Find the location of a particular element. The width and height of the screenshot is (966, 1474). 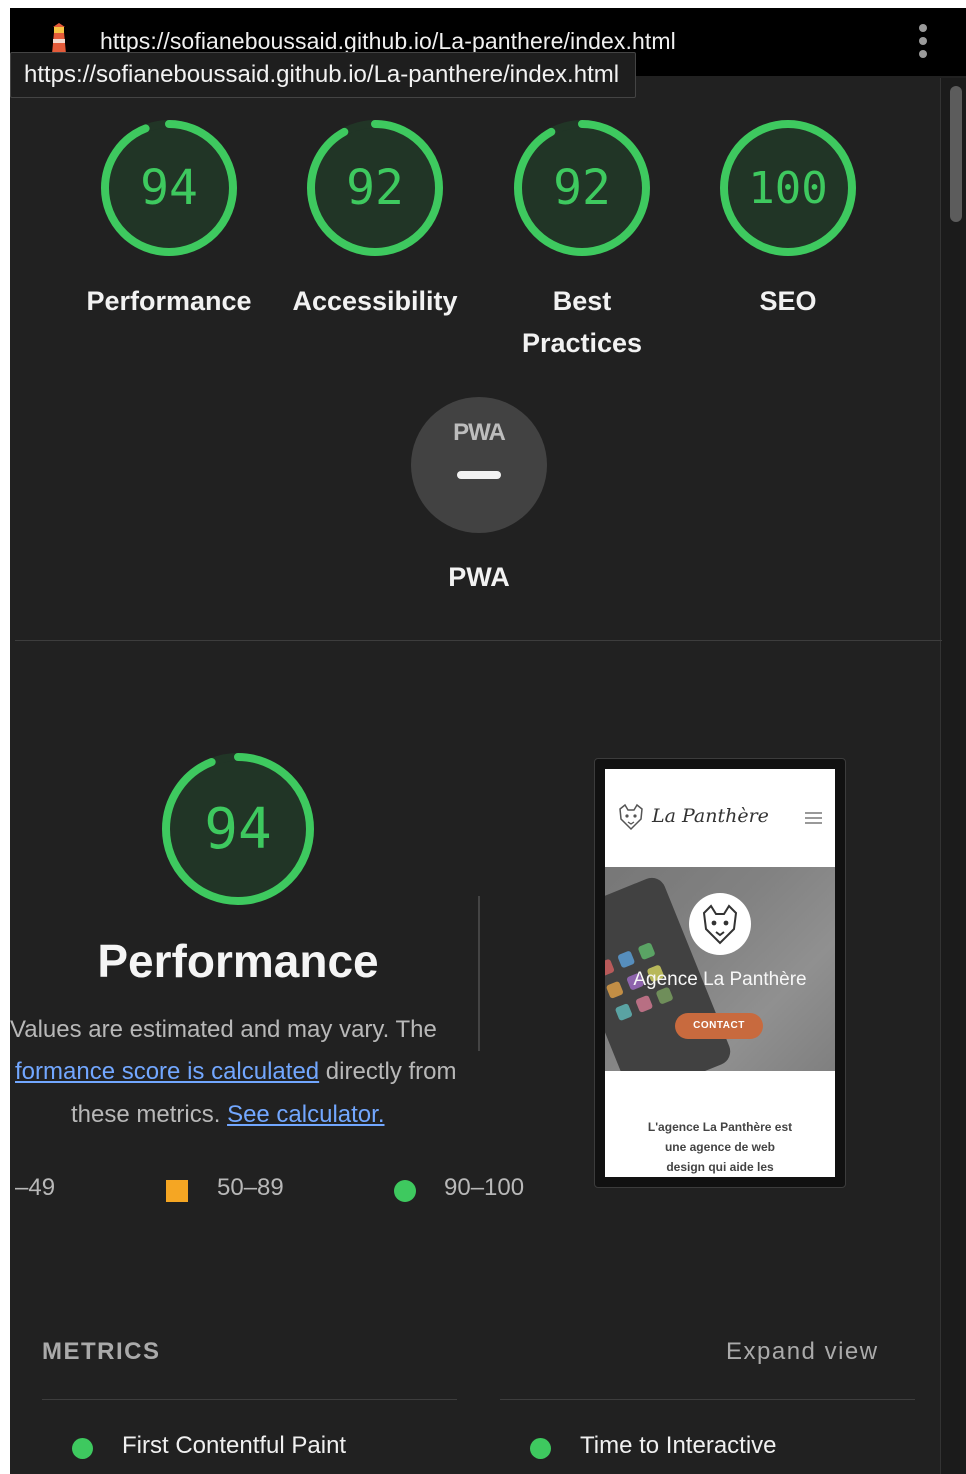

section-divider is located at coordinates (478, 640).